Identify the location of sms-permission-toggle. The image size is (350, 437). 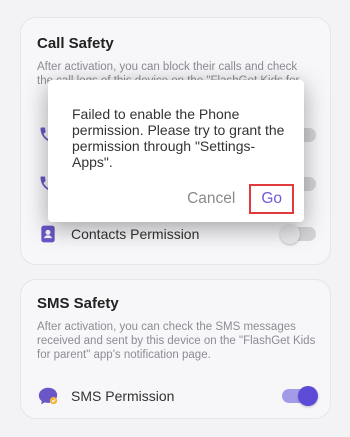
(300, 396).